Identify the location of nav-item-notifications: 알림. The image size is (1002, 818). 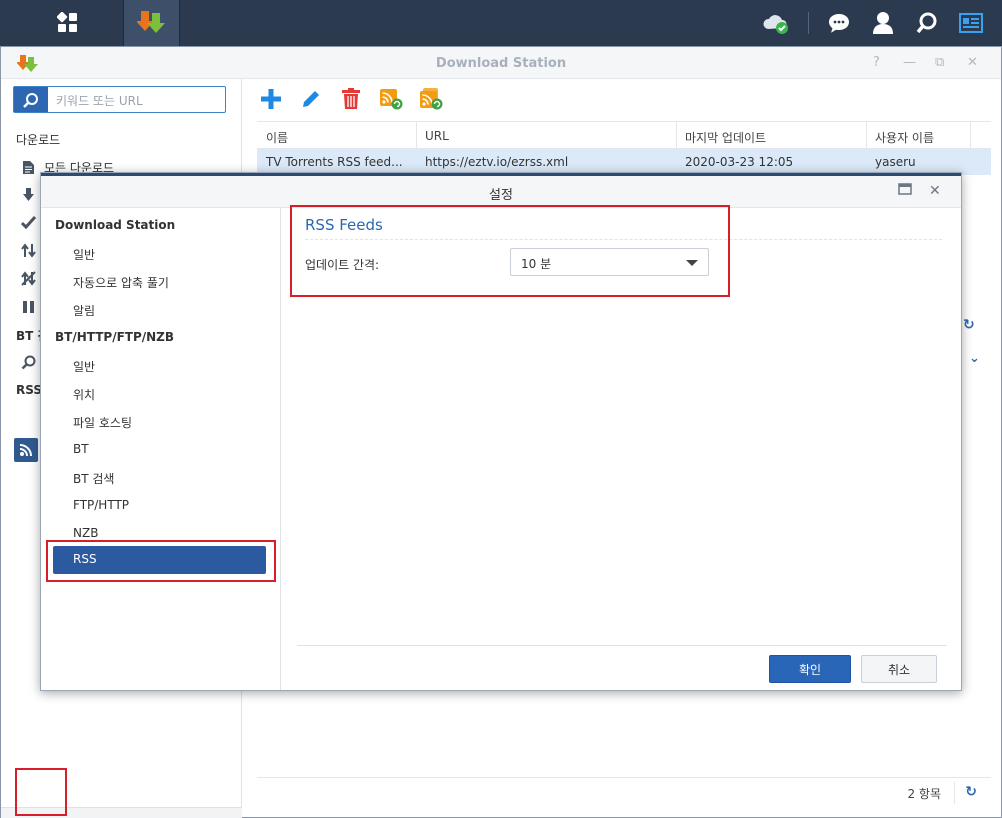
(84, 310).